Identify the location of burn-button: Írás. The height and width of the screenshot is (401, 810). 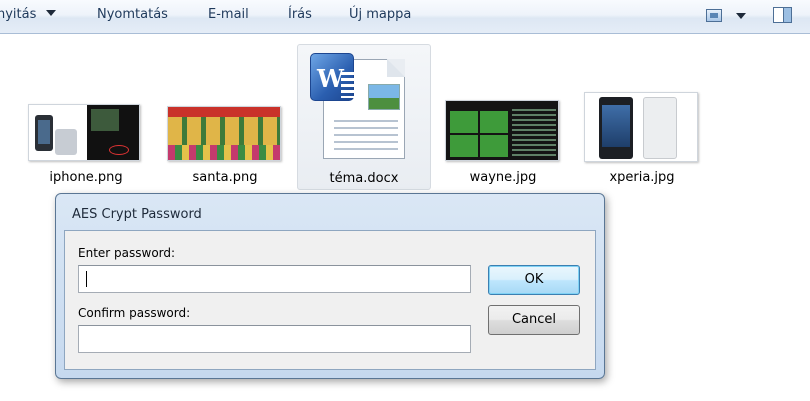
(300, 14).